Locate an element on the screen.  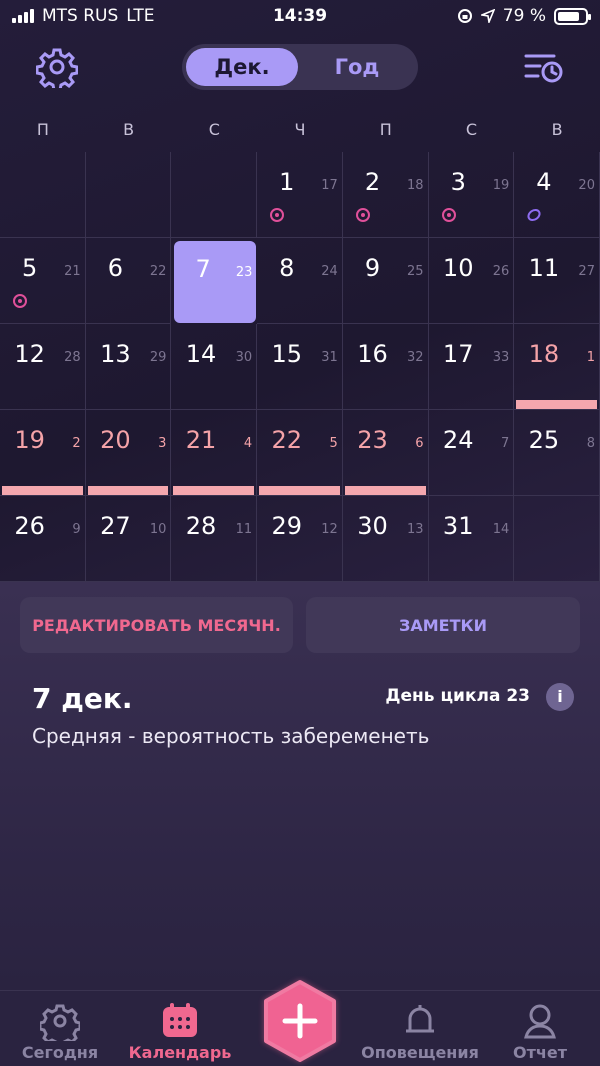
calendar-day-cell: 7 23 is located at coordinates (215, 282).